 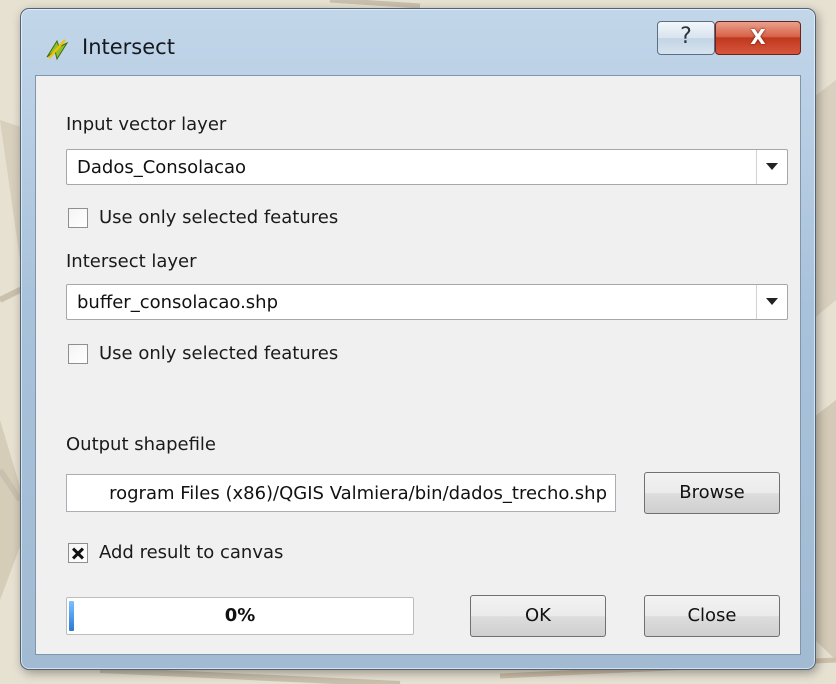 I want to click on output-shapefile-label: Output shapefile, so click(x=141, y=444).